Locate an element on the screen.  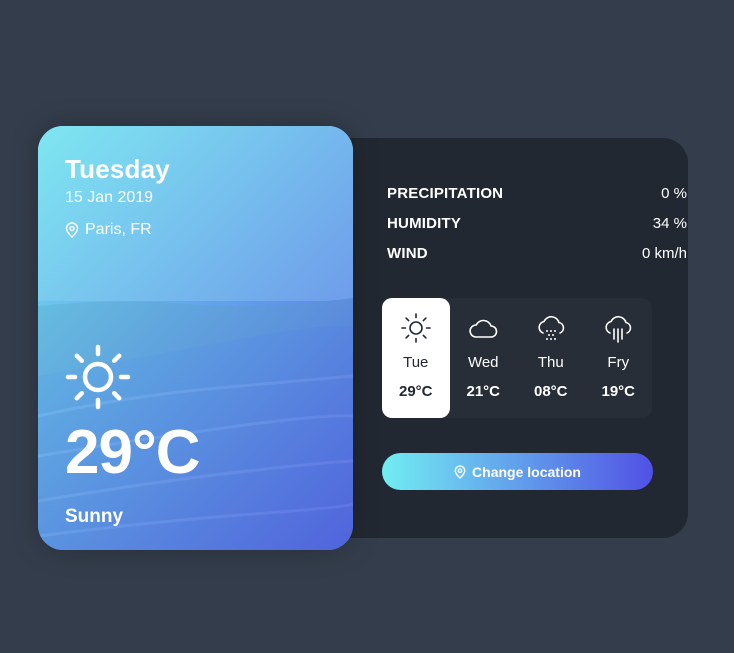
date-block: Tuesday 15 Jan 2019 Paris, FR is located at coordinates (117, 196).